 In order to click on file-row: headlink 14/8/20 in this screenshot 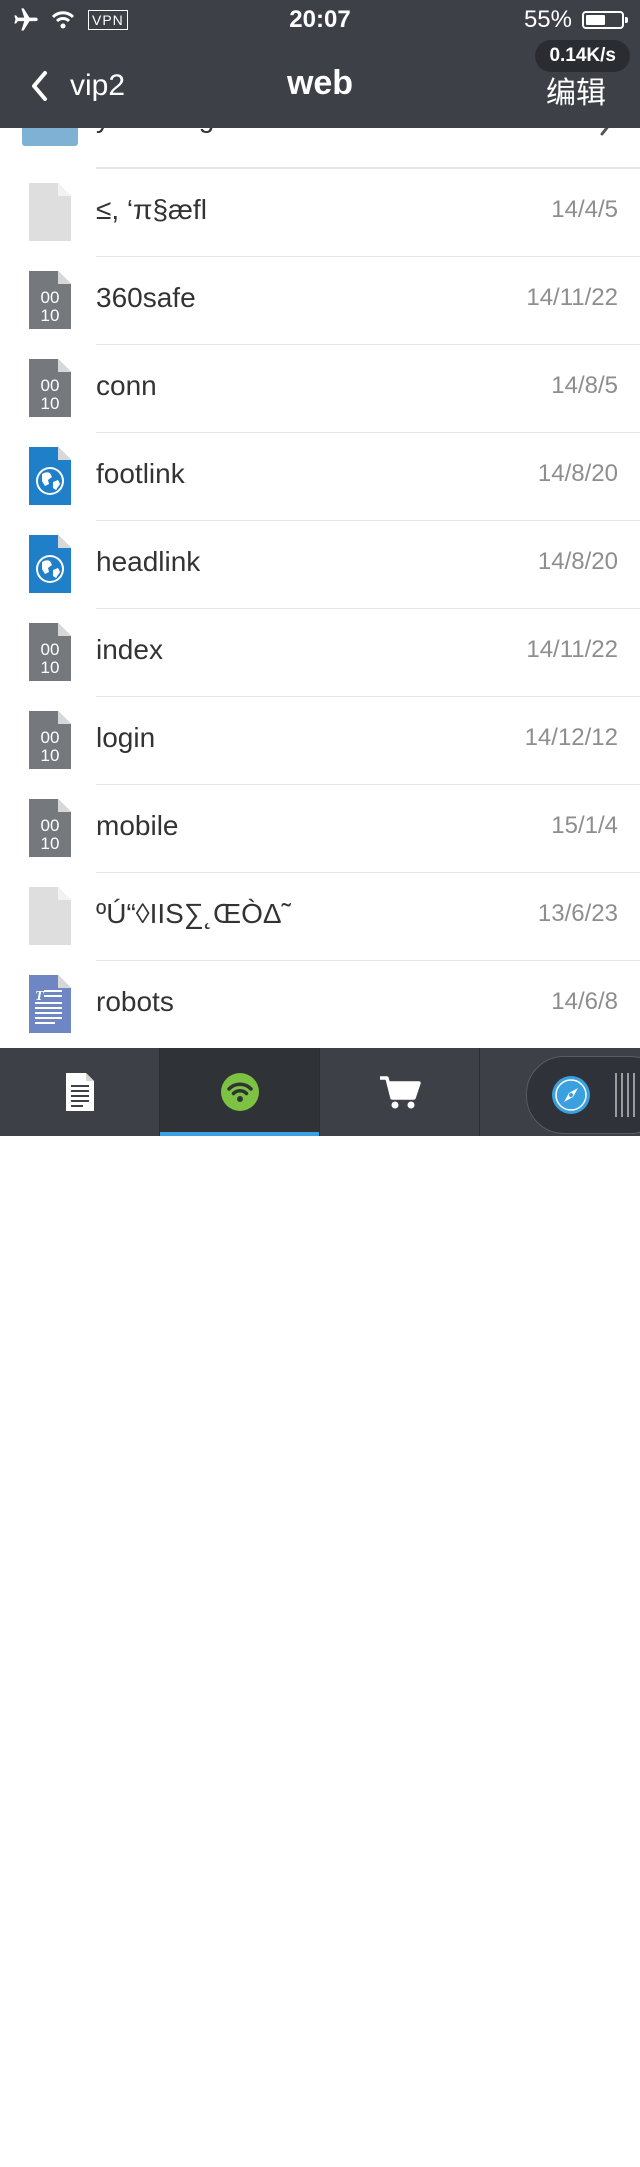, I will do `click(320, 564)`.